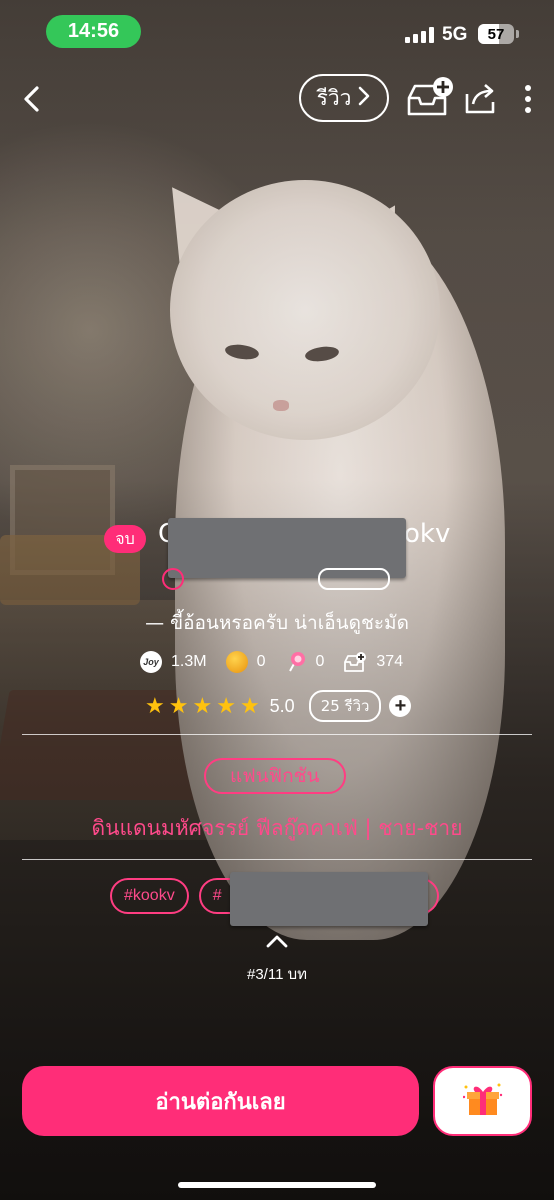 This screenshot has height=1200, width=554. Describe the element at coordinates (400, 706) in the screenshot. I see `plus-icon: +` at that location.